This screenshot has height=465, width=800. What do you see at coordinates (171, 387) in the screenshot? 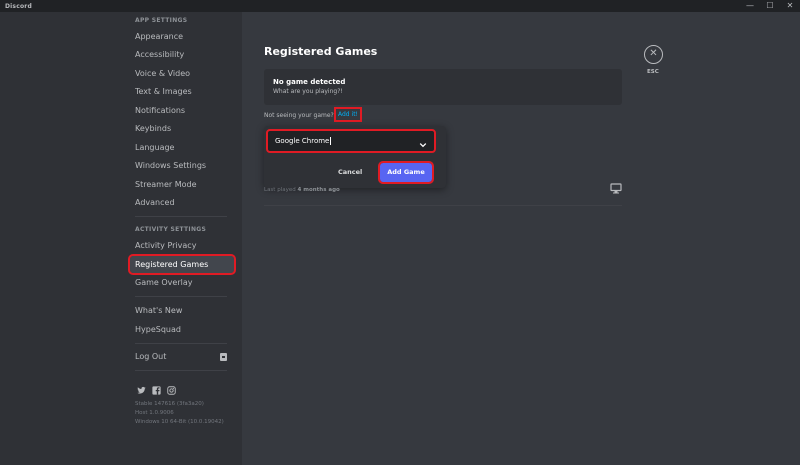
I see `instagram-icon` at bounding box center [171, 387].